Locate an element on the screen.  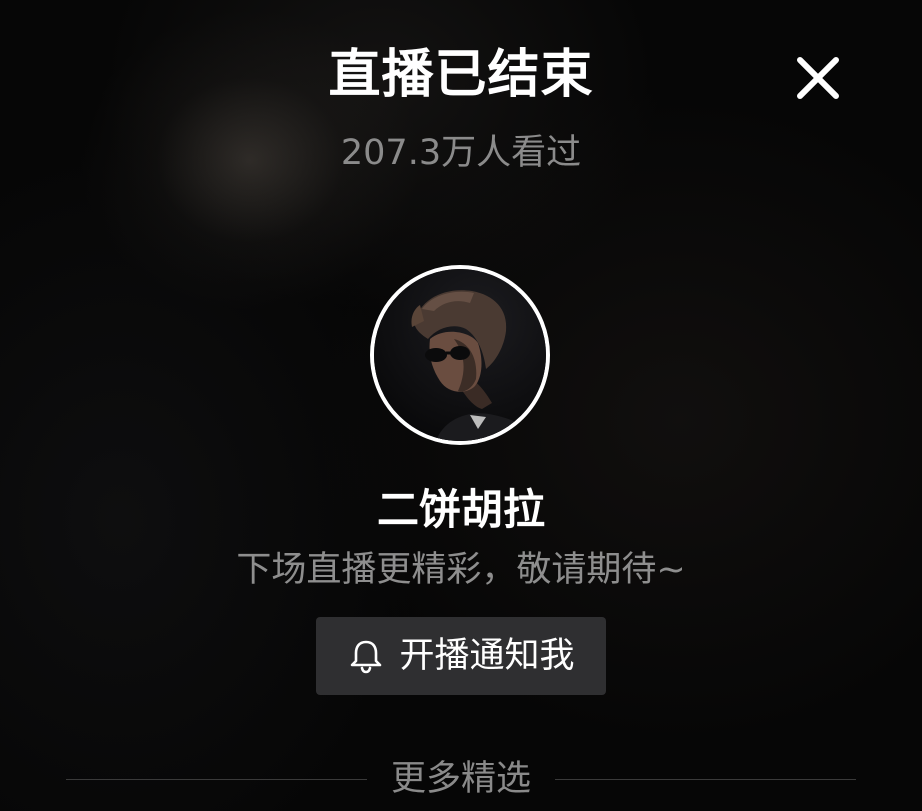
stream-message: 下场直播更精彩，敬请期待~ is located at coordinates (461, 570).